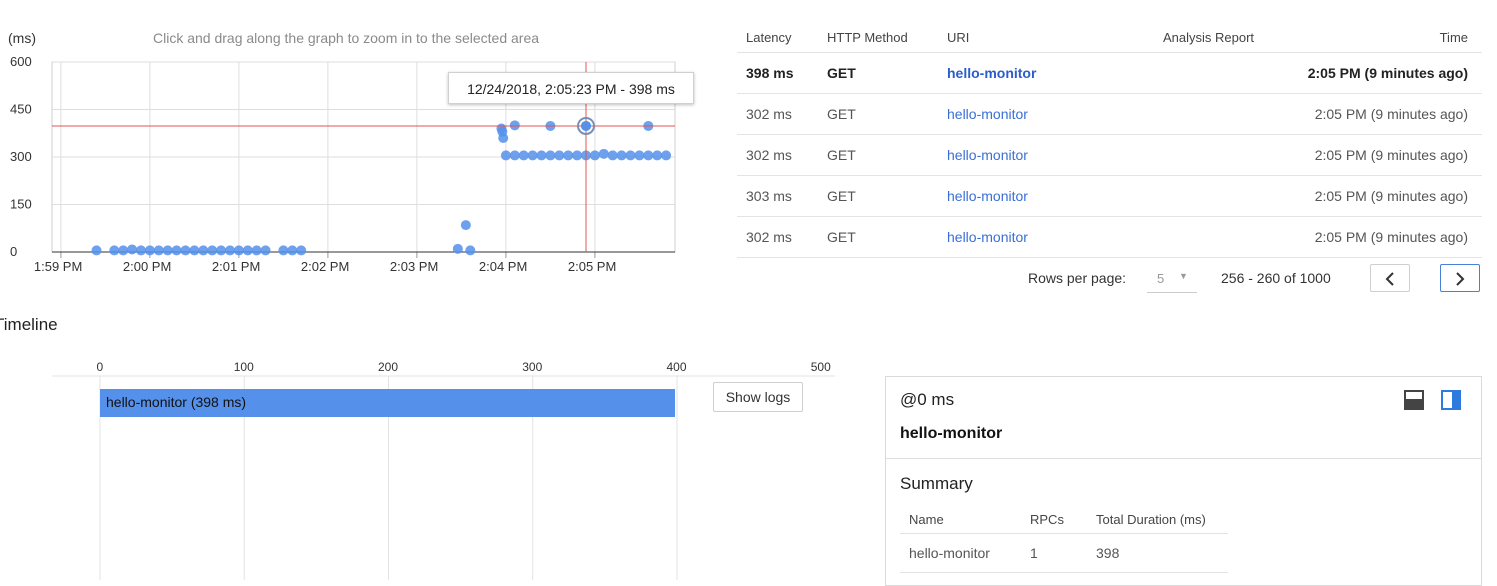 The width and height of the screenshot is (1497, 586). Describe the element at coordinates (1208, 37) in the screenshot. I see `header-analysis-report: Analysis Report` at that location.